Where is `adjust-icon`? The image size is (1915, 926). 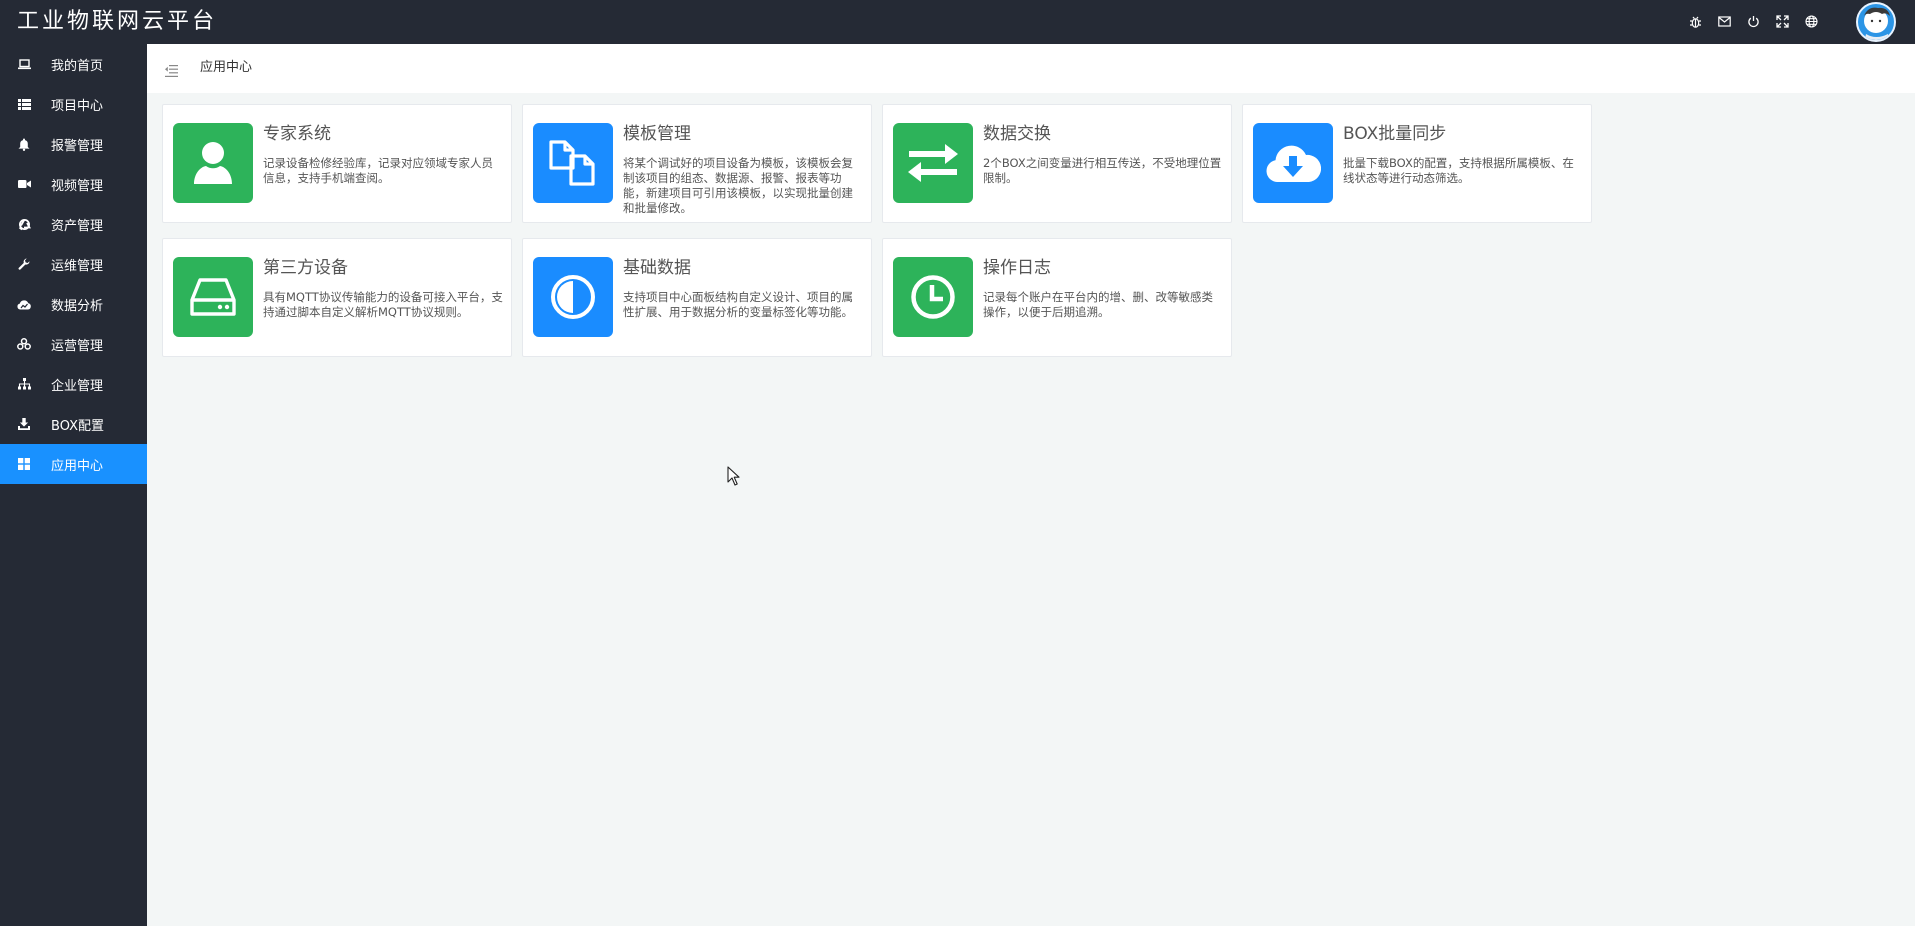
adjust-icon is located at coordinates (573, 297).